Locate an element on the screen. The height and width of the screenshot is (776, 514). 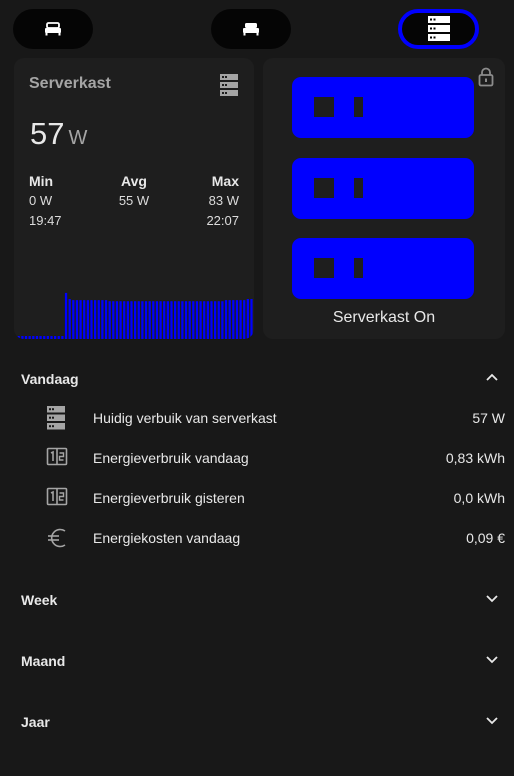
switch-label: Serverkast On is located at coordinates (384, 317).